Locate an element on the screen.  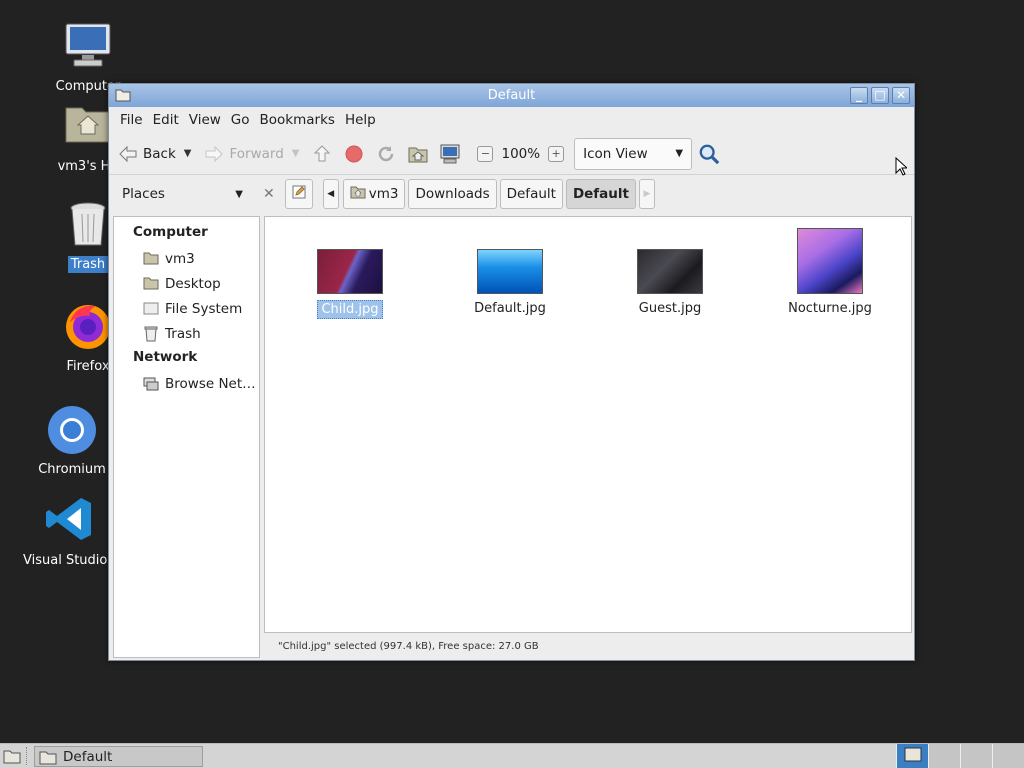
back-arrow-icon is located at coordinates (128, 154).